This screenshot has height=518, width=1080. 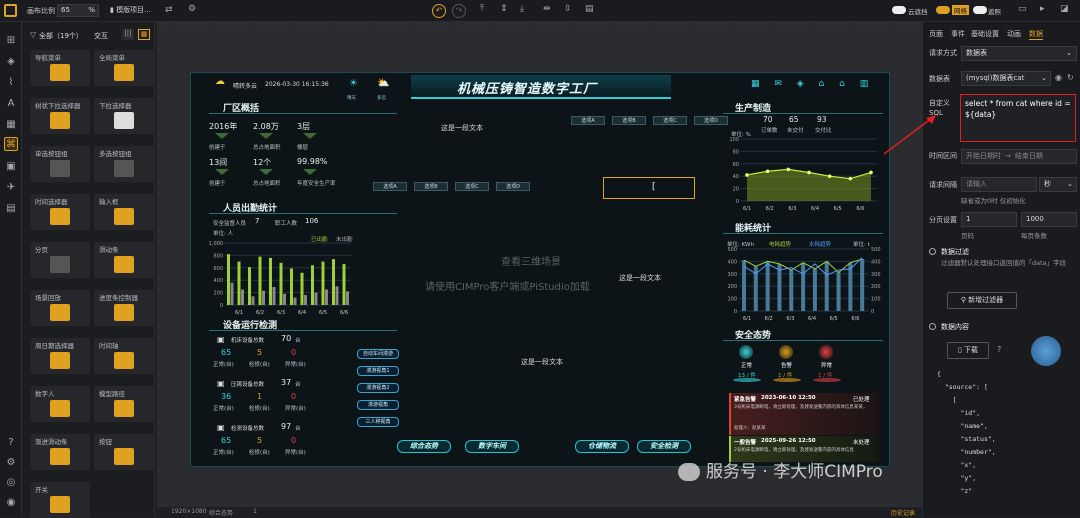 What do you see at coordinates (11, 104) in the screenshot?
I see `text-icon: A` at bounding box center [11, 104].